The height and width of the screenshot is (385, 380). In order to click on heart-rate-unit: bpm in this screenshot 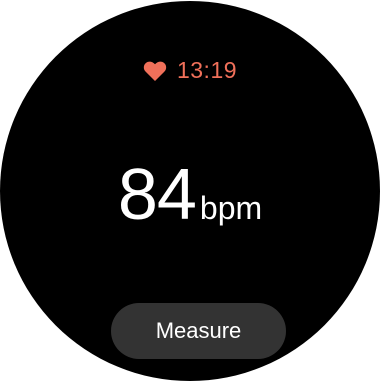, I will do `click(231, 208)`.